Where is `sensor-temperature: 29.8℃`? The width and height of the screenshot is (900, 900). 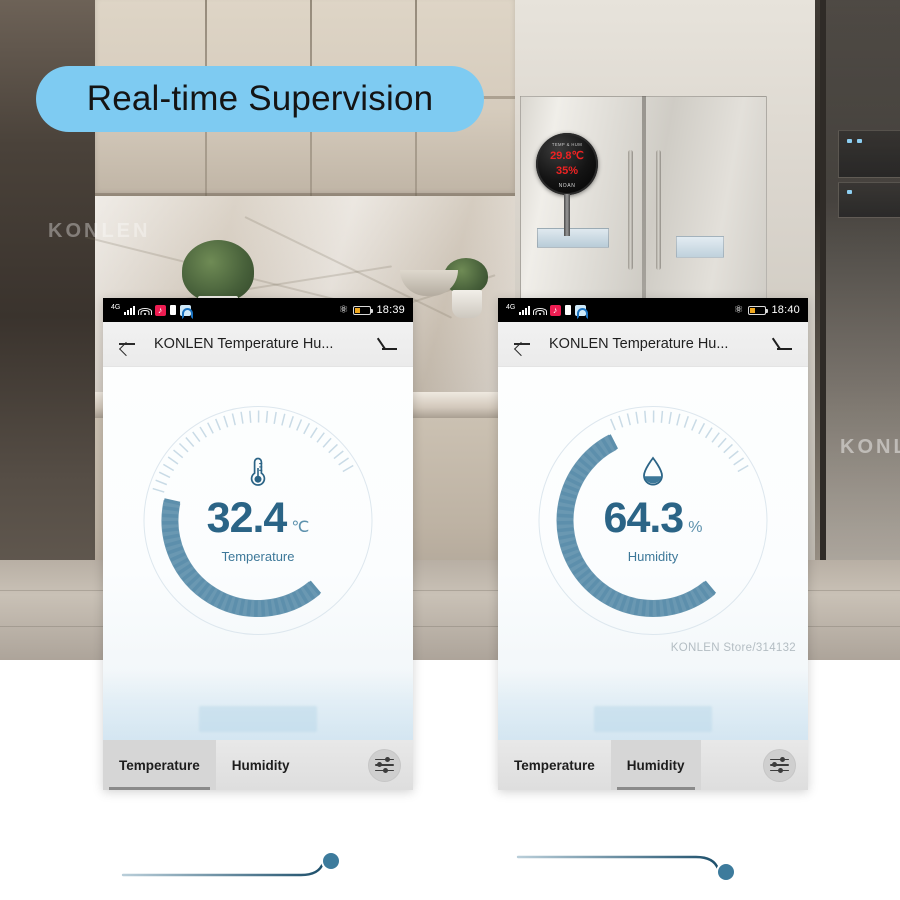
sensor-temperature: 29.8℃ is located at coordinates (567, 156).